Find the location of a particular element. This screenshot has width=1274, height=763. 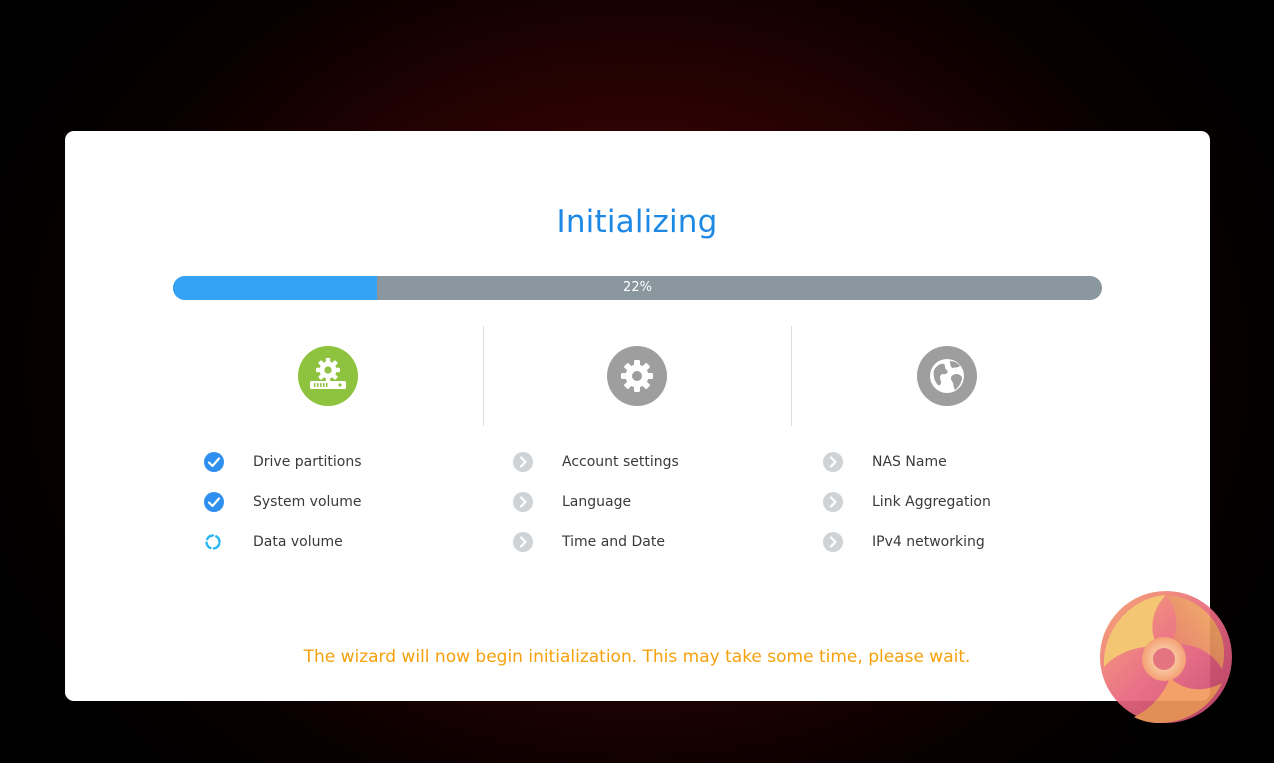

globe-icon is located at coordinates (947, 376).